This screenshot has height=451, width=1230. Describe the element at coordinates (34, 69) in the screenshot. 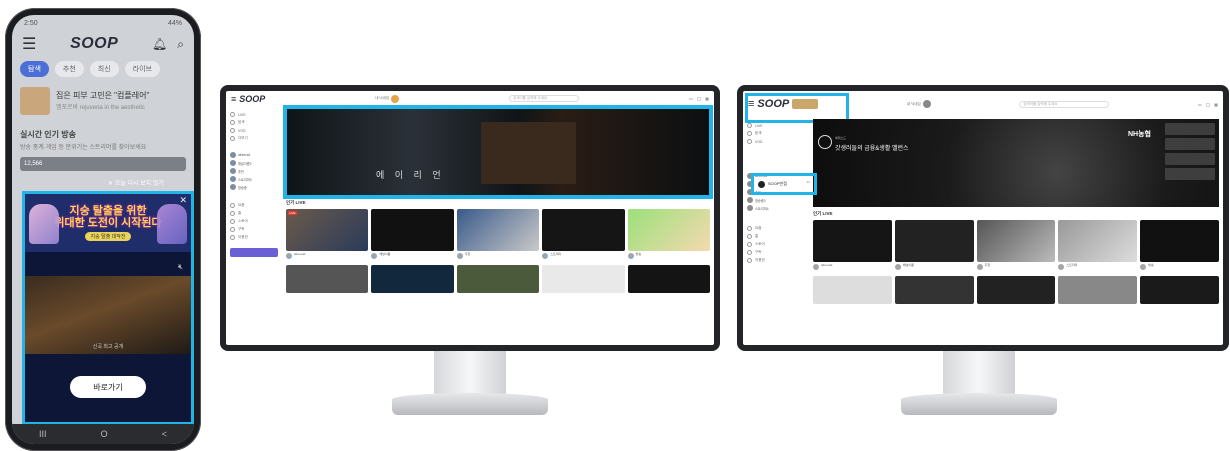

I see `tab-explore: 탐색` at that location.